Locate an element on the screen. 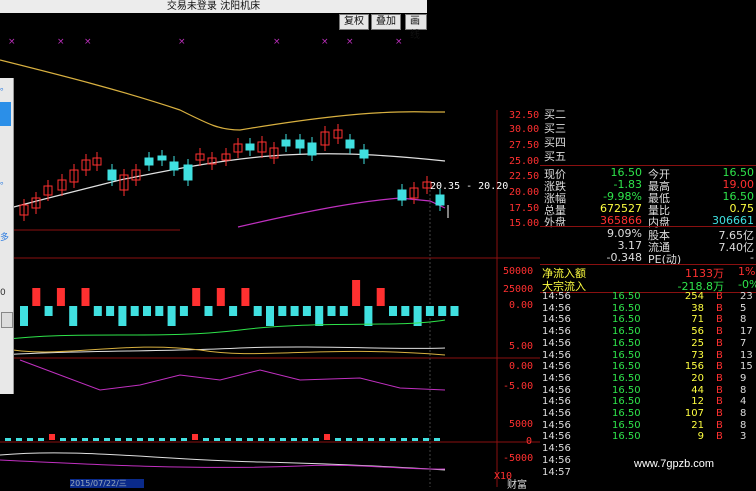 This screenshot has height=491, width=756. tick-volume: 44 is located at coordinates (697, 390).